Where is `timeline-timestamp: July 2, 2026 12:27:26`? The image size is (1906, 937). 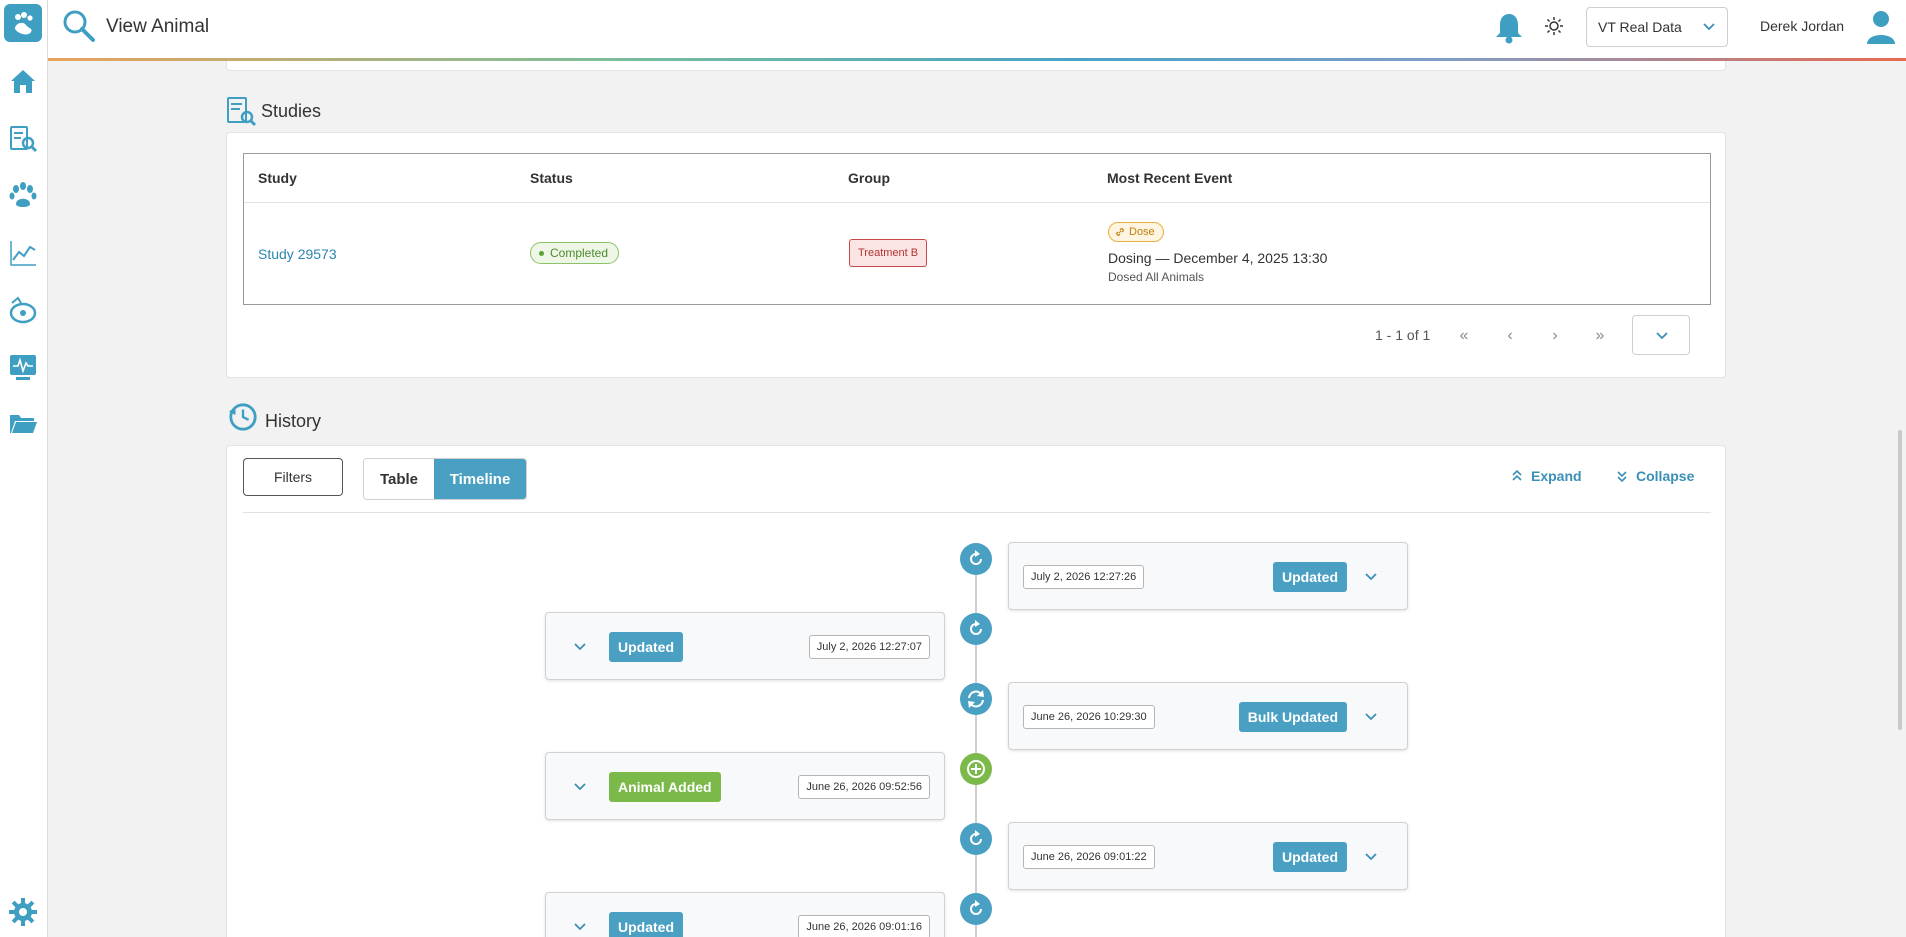 timeline-timestamp: July 2, 2026 12:27:26 is located at coordinates (1084, 577).